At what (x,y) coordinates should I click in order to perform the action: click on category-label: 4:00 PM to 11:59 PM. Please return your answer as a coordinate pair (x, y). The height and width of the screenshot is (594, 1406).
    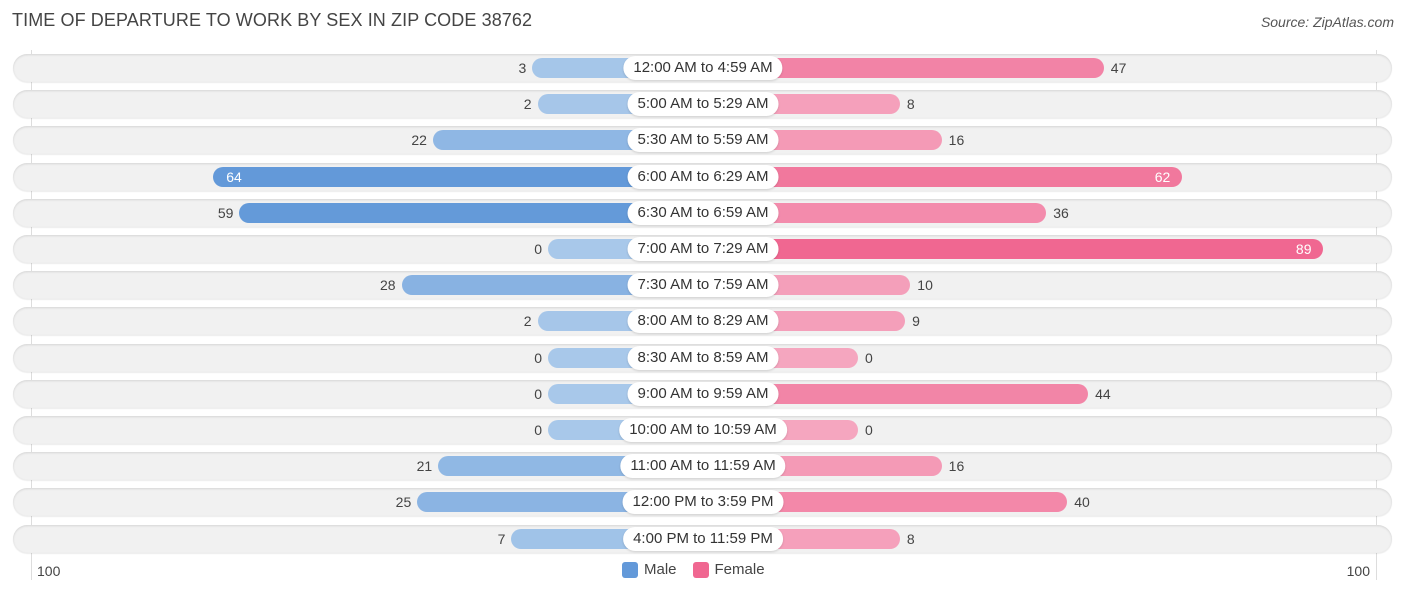
    Looking at the image, I should click on (703, 538).